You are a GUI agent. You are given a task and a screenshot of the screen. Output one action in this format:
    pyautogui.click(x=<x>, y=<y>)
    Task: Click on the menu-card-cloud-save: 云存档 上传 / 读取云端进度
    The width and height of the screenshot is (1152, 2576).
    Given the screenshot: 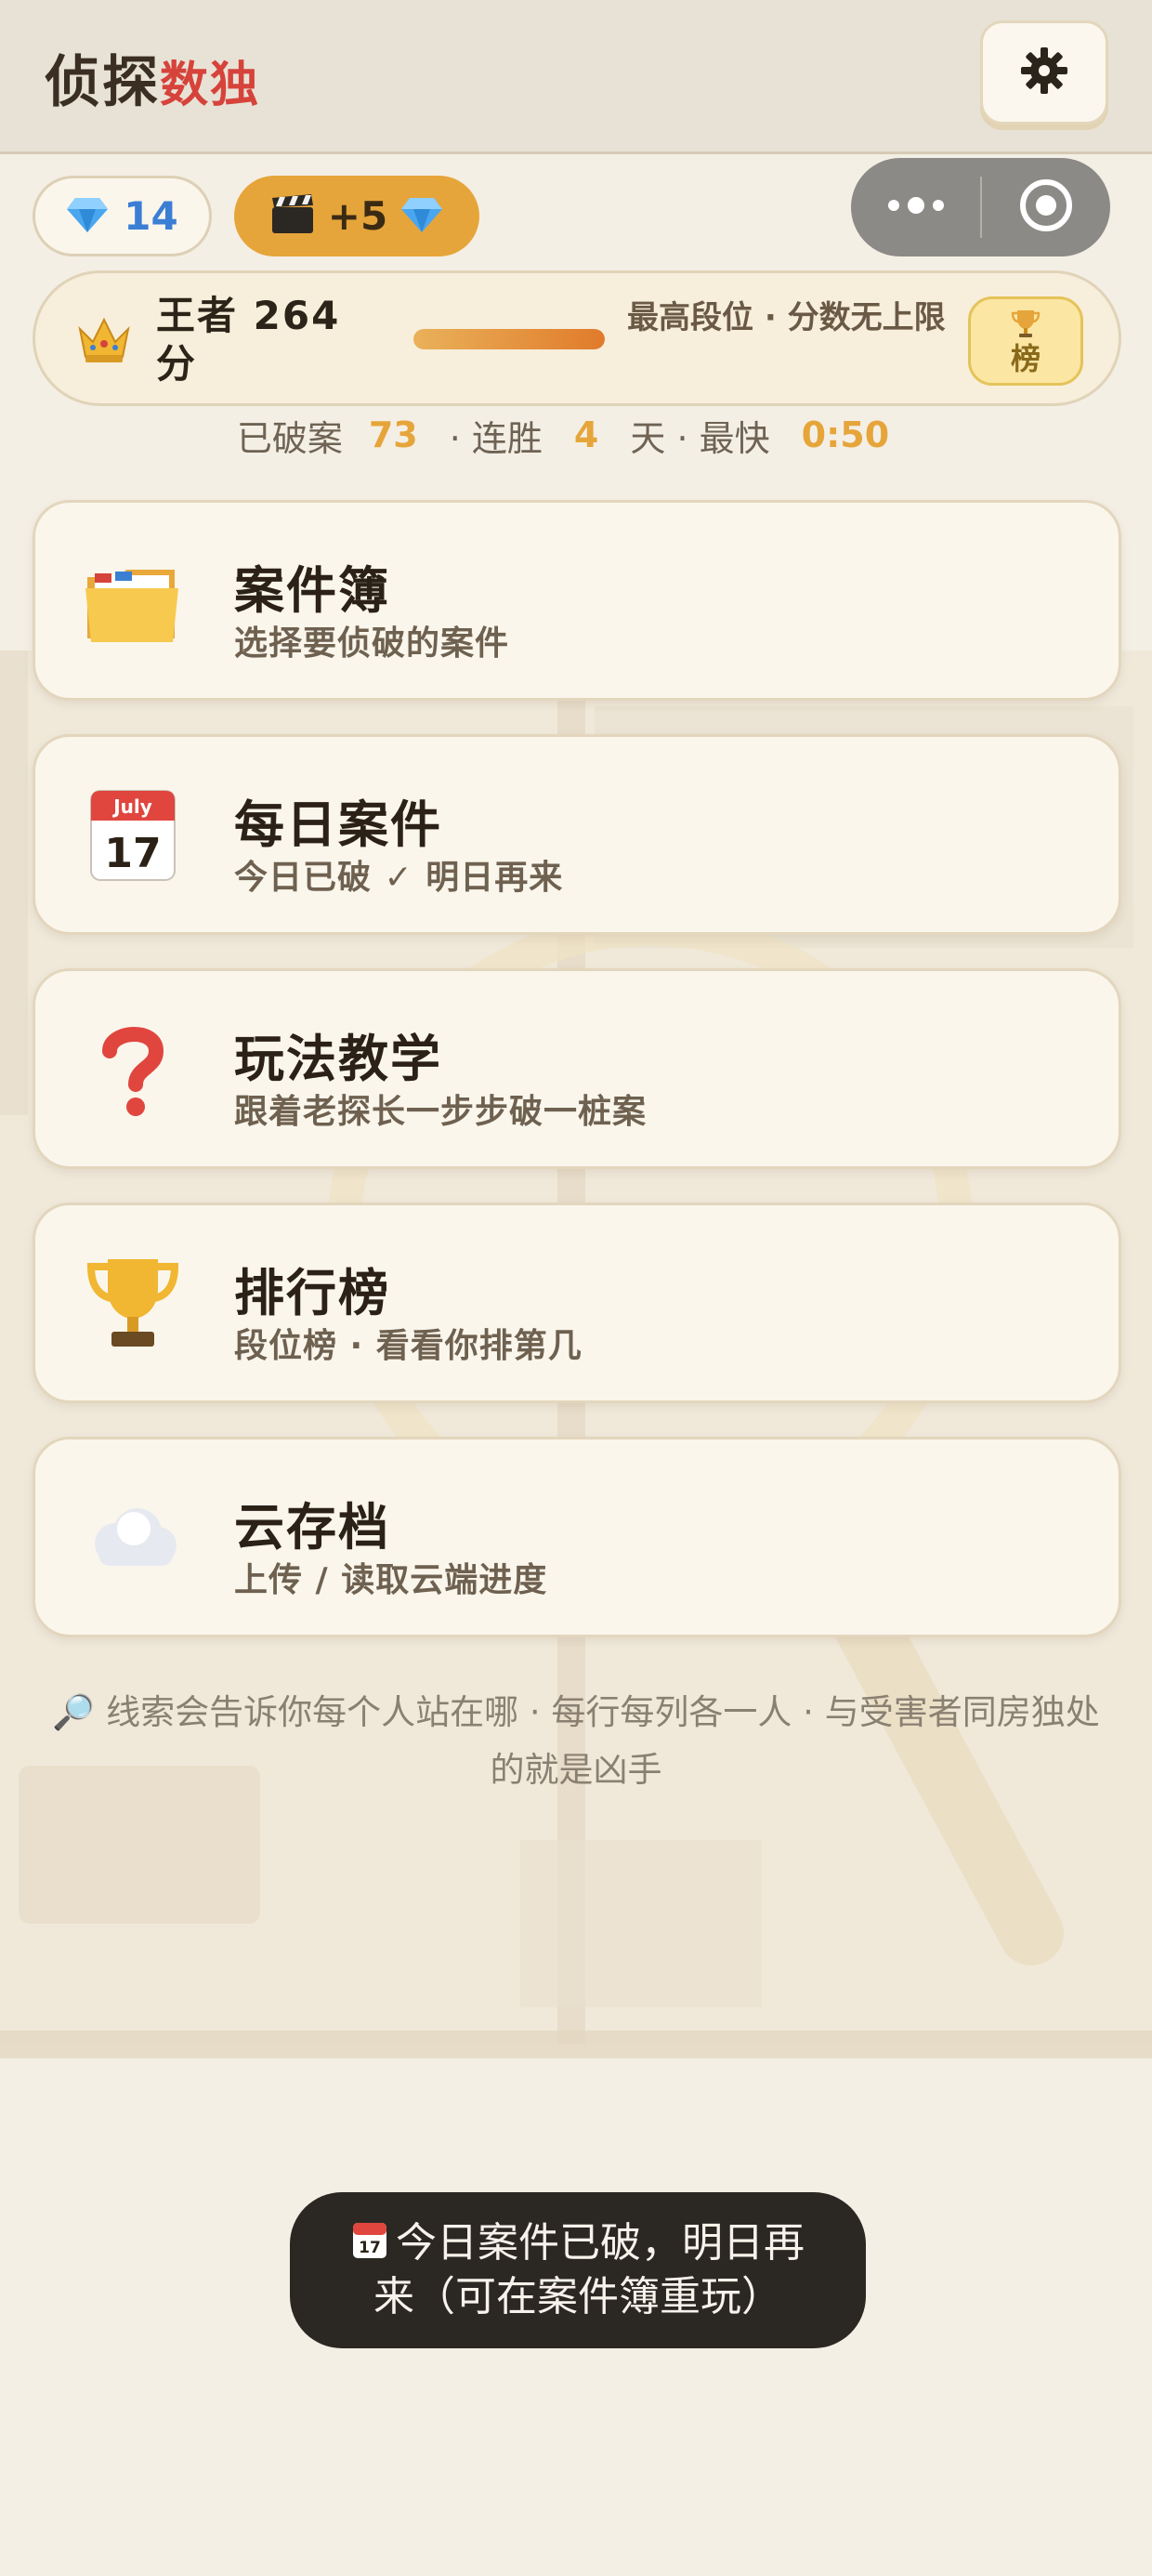 What is the action you would take?
    pyautogui.click(x=577, y=1537)
    